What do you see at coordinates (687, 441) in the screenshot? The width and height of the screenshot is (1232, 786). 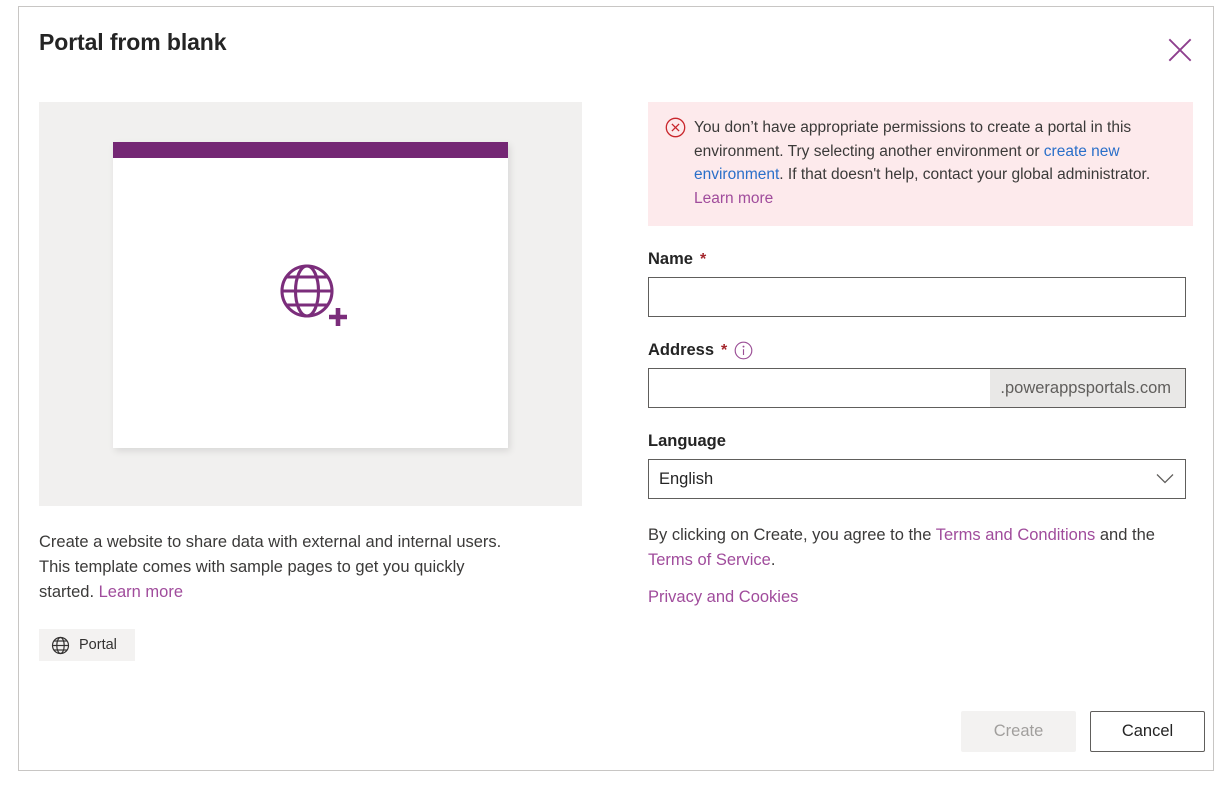 I see `language-label-text: Language` at bounding box center [687, 441].